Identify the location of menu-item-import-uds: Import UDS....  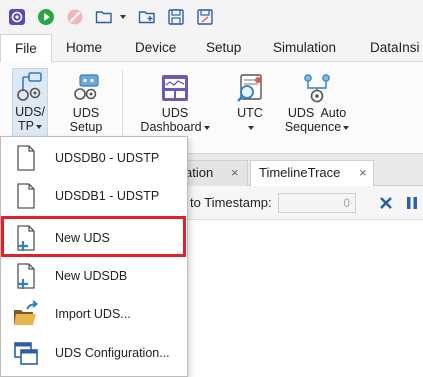
(94, 314).